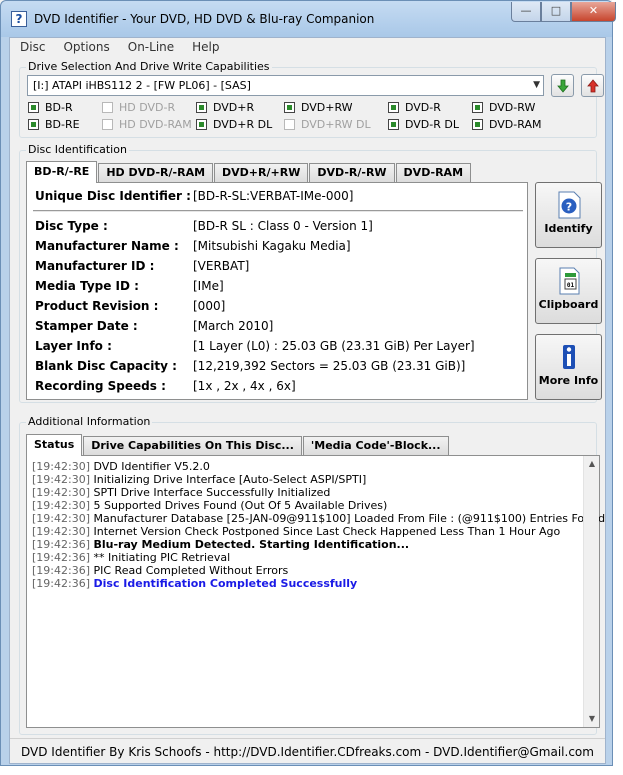 The height and width of the screenshot is (775, 623). What do you see at coordinates (261, 172) in the screenshot?
I see `tab-dvd-plus: DVD+R/+RW` at bounding box center [261, 172].